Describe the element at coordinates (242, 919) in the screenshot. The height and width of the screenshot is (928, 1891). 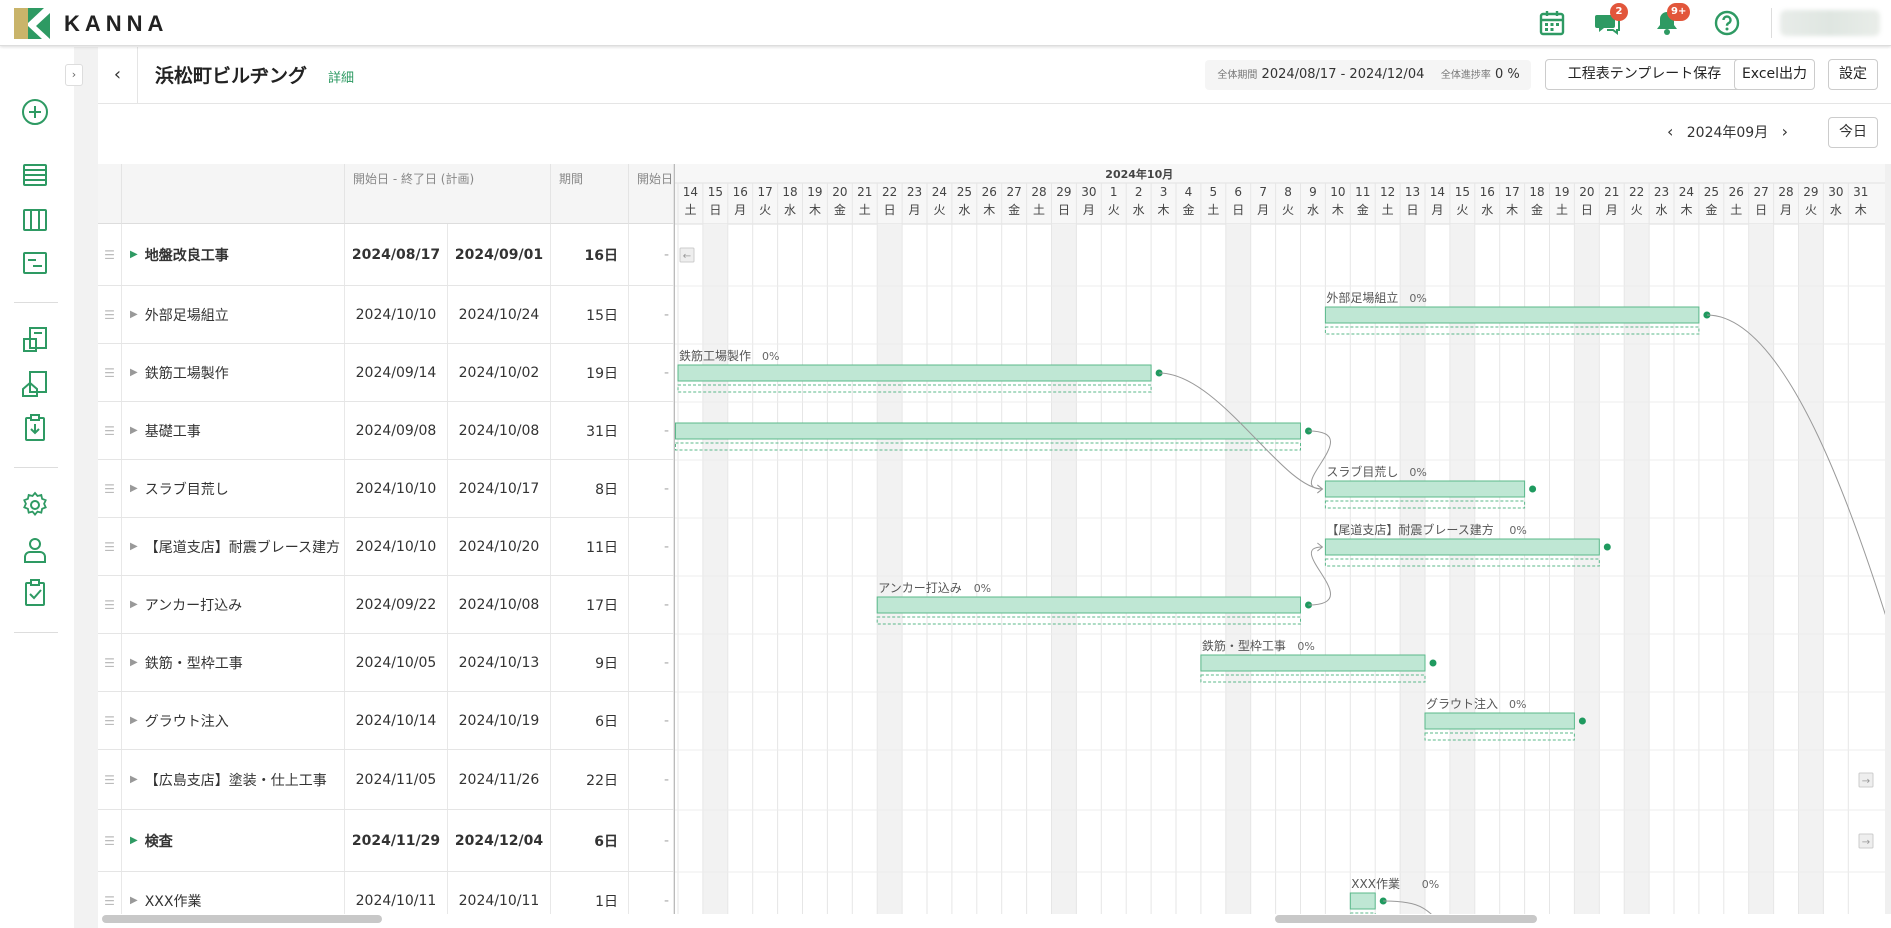
I see `table-horizontal-scrollbar` at that location.